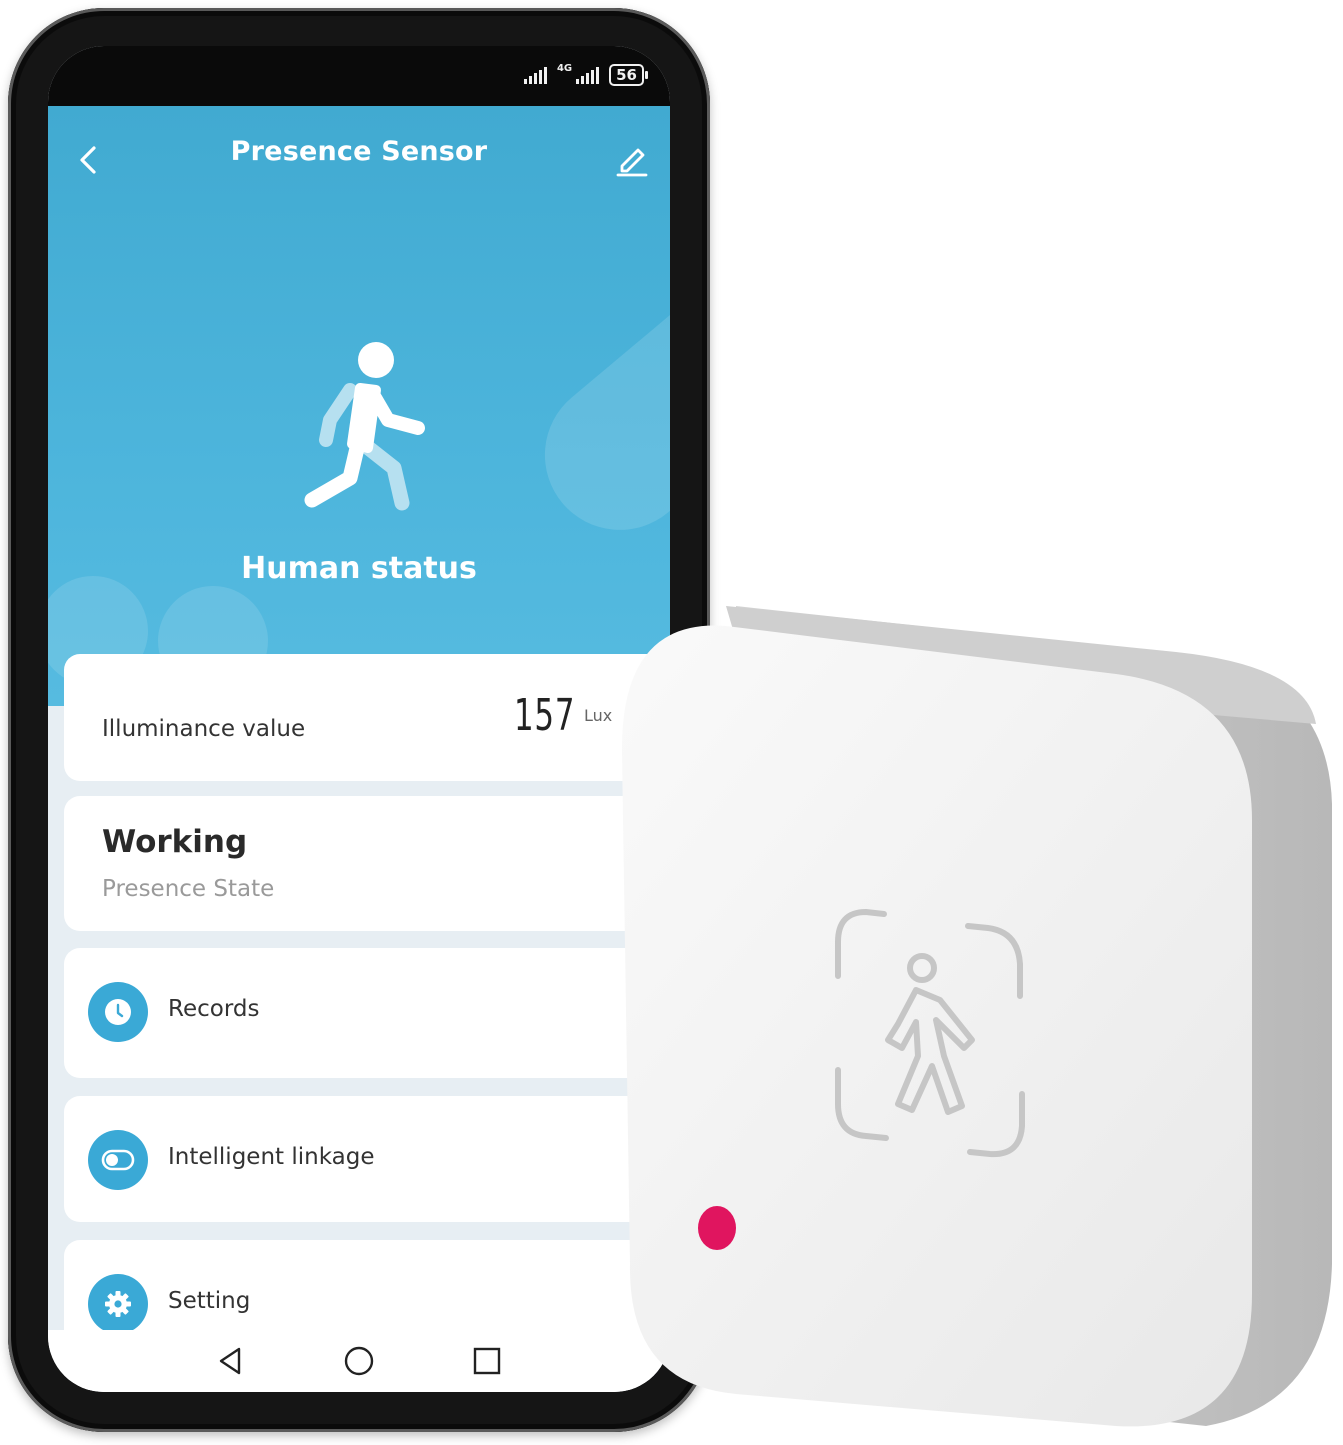  Describe the element at coordinates (188, 889) in the screenshot. I see `presence-state-label: Presence State` at that location.